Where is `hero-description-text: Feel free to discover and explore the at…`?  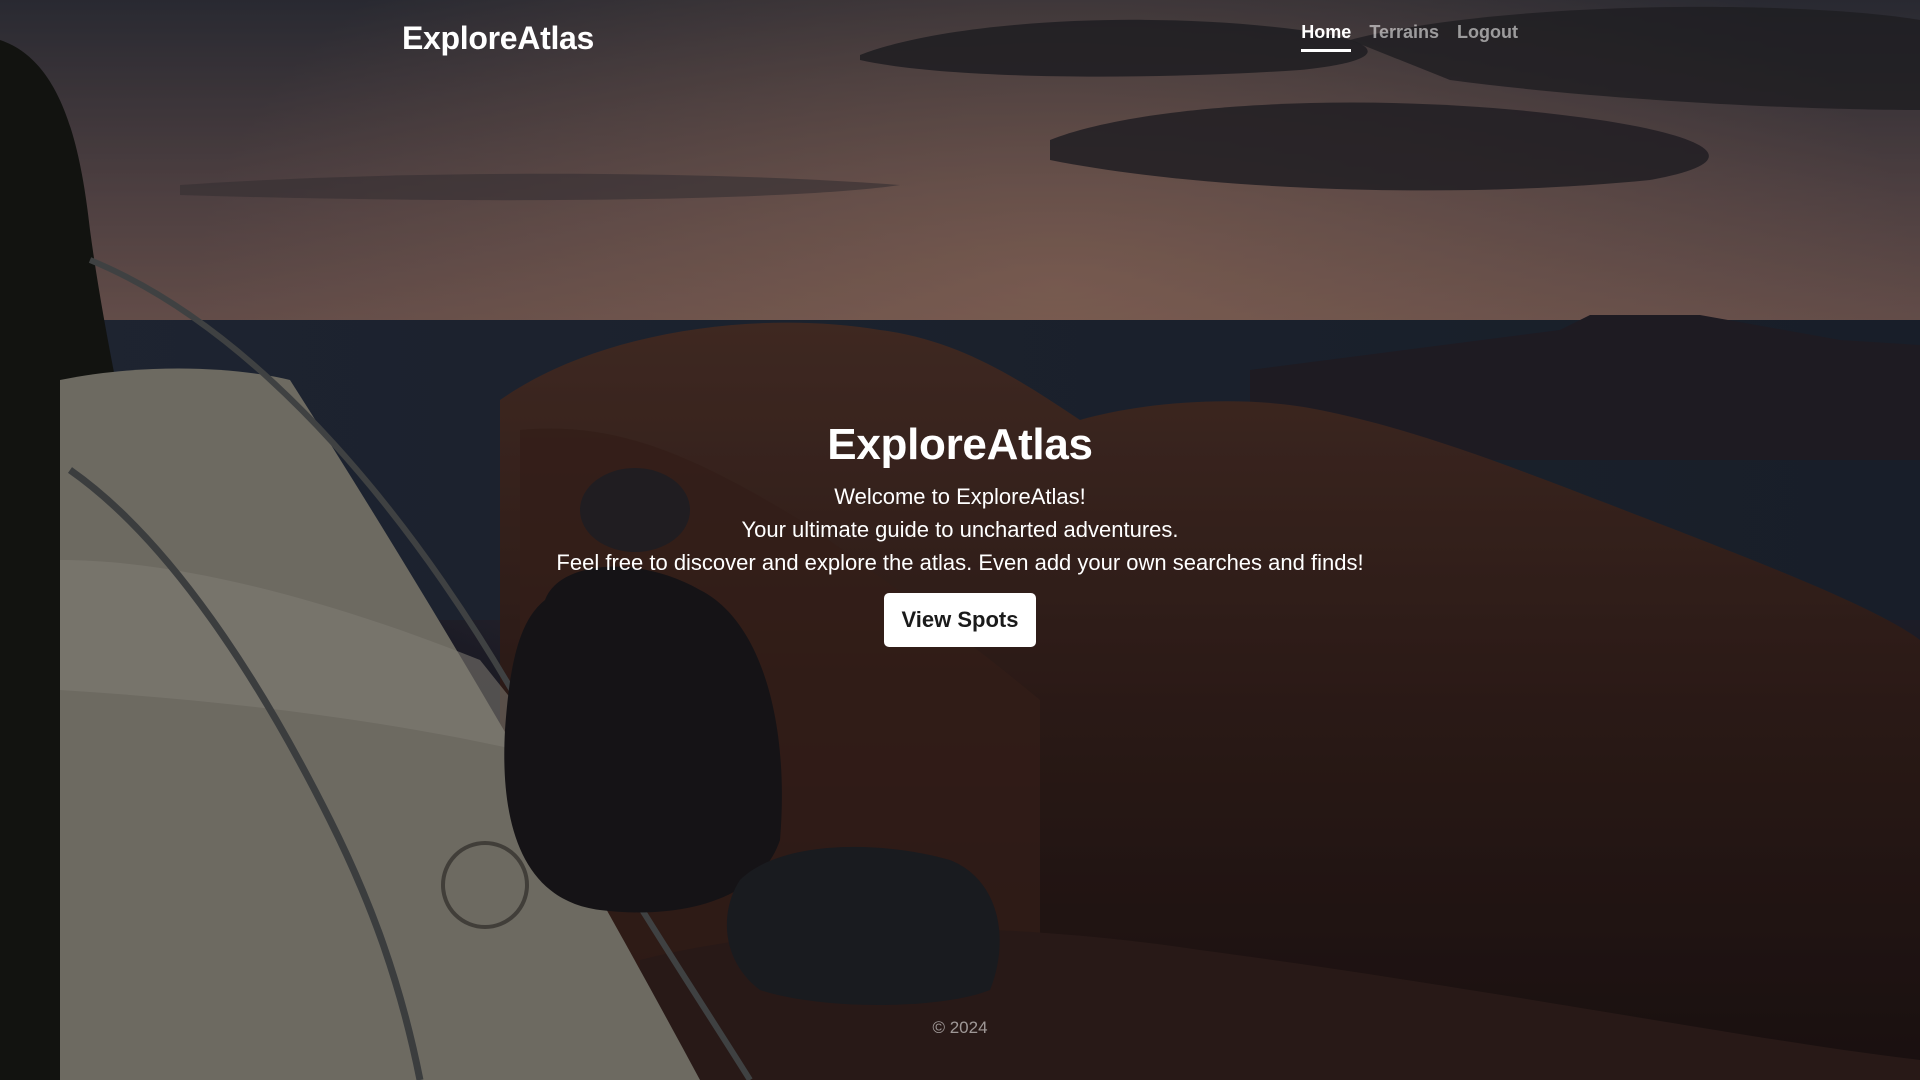
hero-description-text: Feel free to discover and explore the at… is located at coordinates (960, 562).